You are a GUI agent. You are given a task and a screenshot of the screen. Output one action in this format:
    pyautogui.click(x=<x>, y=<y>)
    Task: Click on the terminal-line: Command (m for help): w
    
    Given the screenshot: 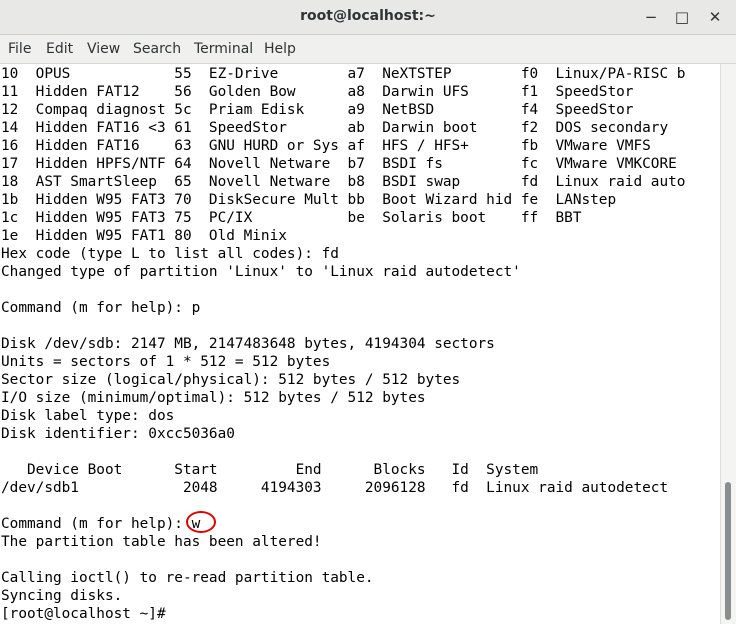 What is the action you would take?
    pyautogui.click(x=101, y=524)
    